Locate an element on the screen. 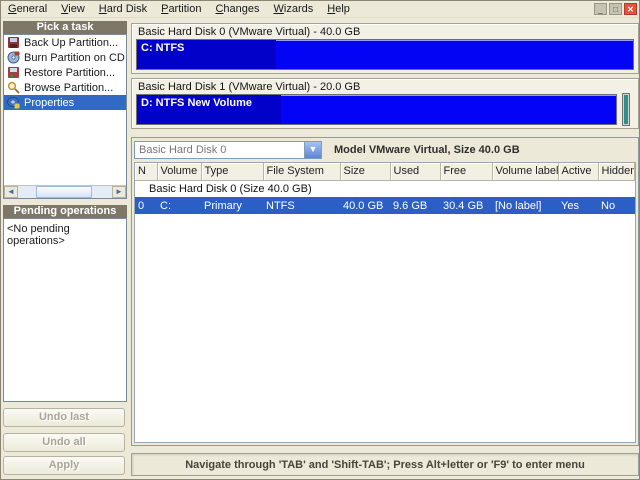  horizontal-scrollbar: ◄ ► is located at coordinates (65, 191).